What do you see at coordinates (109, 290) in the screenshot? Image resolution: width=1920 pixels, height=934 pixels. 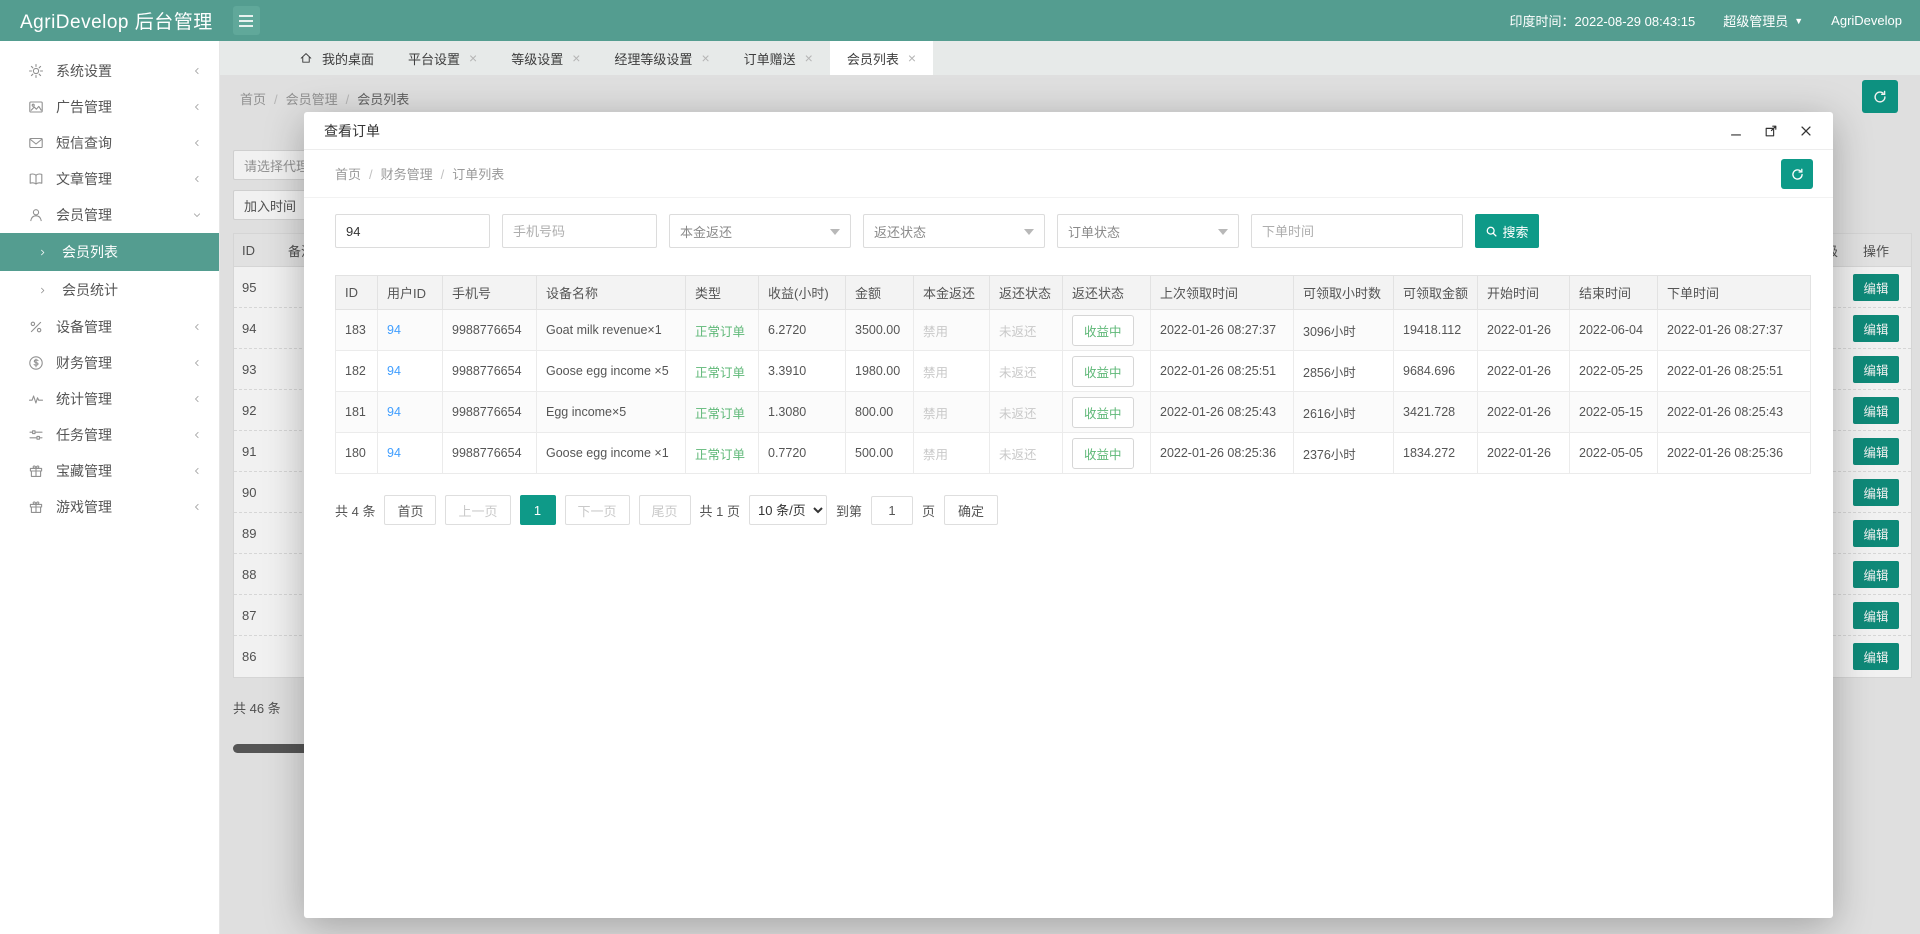 I see `sidebar-subitem-member-stats: 会员统计` at bounding box center [109, 290].